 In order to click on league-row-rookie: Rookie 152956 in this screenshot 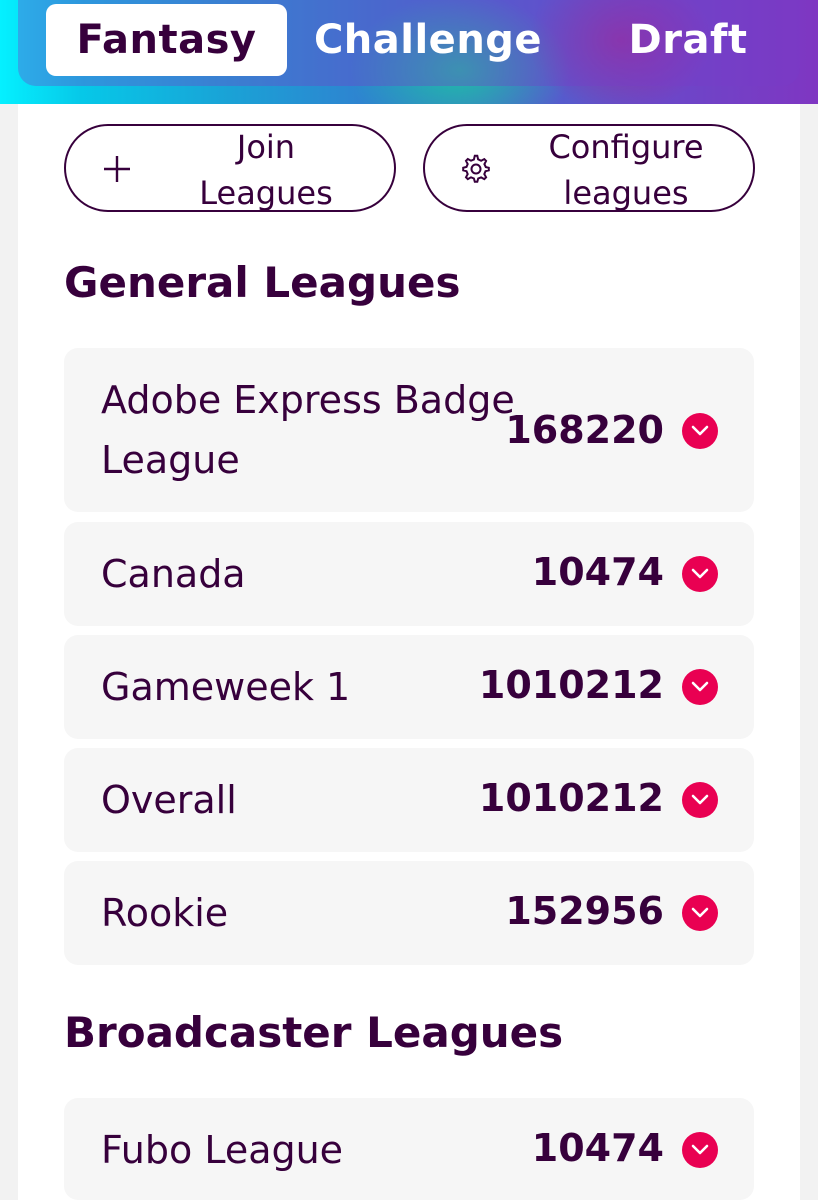, I will do `click(409, 913)`.